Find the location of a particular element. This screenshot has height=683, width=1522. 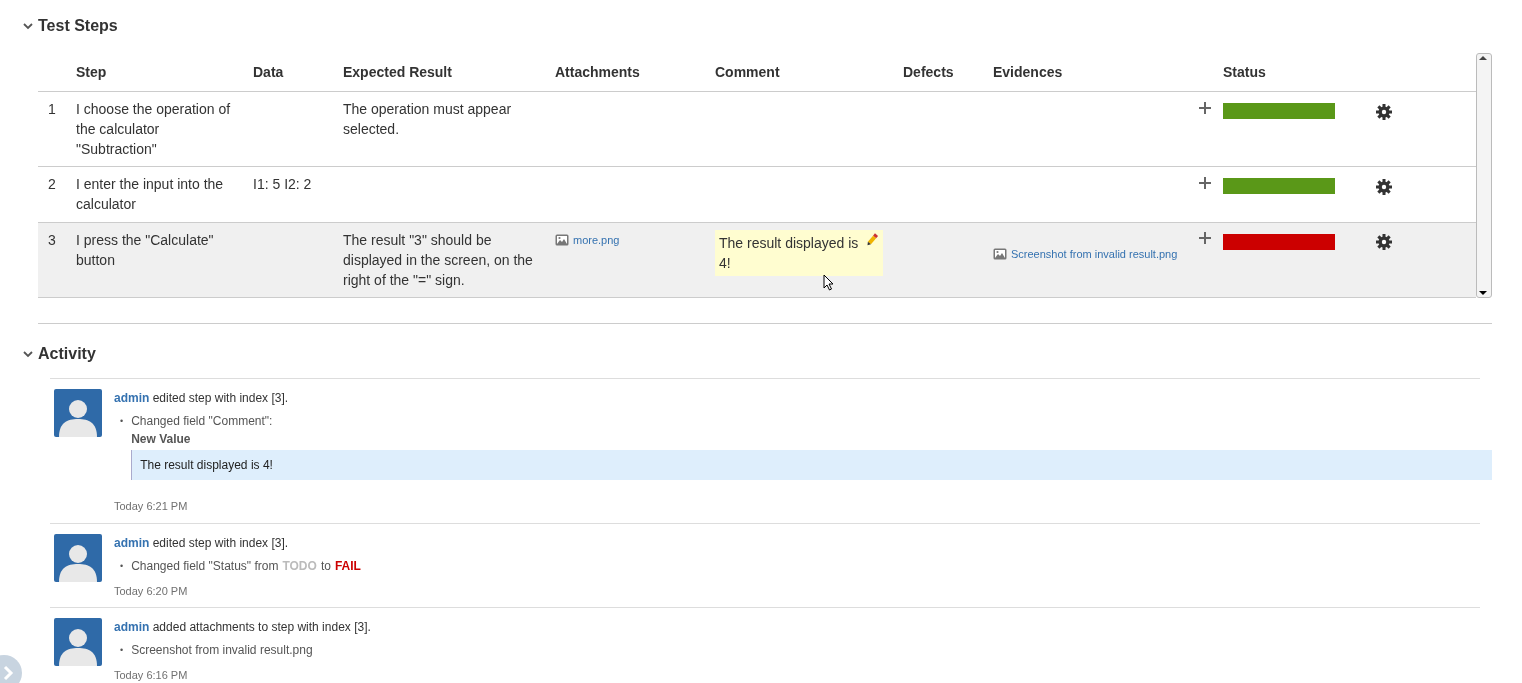

column-header: Attachments is located at coordinates (629, 73).